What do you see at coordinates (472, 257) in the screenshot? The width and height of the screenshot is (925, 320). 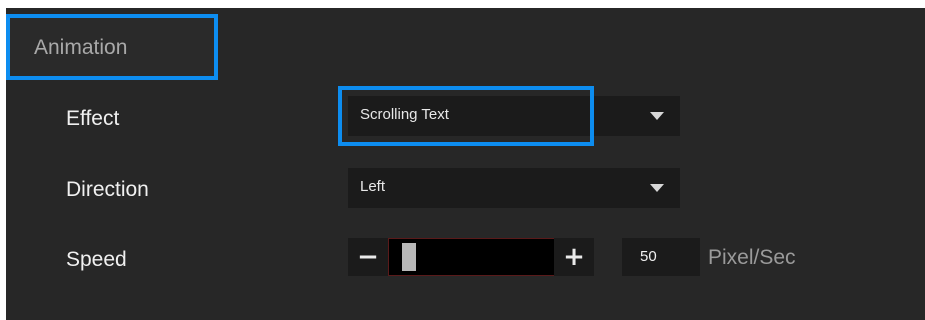 I see `speed-slider` at bounding box center [472, 257].